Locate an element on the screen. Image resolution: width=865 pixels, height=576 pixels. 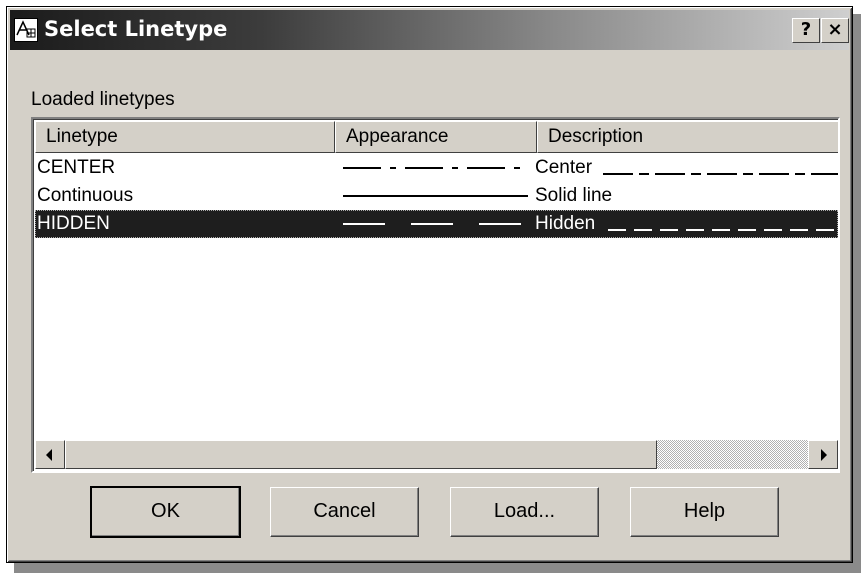
linetype-row-continuous: Continuous Solid line is located at coordinates (436, 196).